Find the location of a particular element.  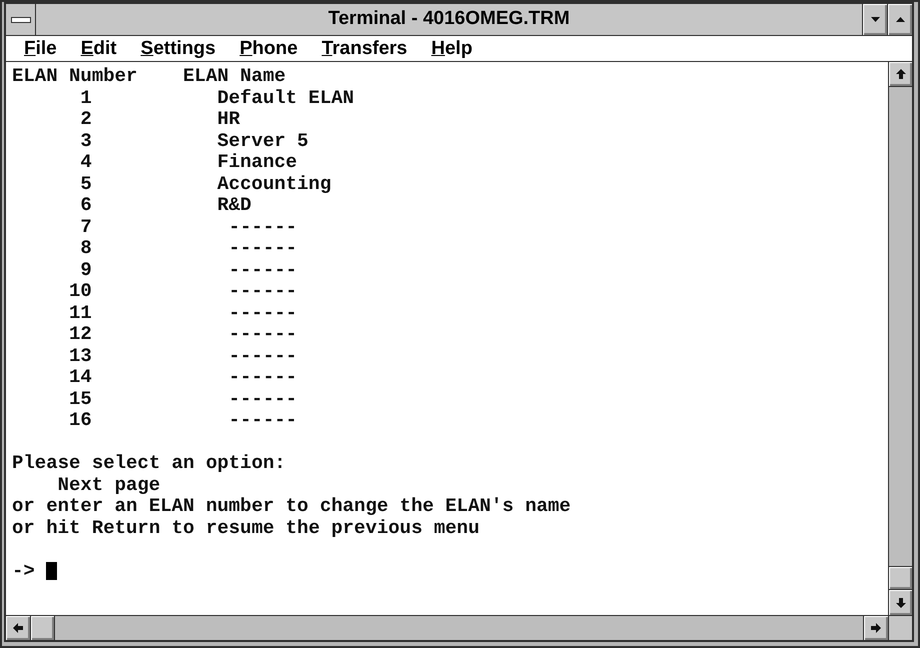

triangle-up-icon is located at coordinates (900, 19).